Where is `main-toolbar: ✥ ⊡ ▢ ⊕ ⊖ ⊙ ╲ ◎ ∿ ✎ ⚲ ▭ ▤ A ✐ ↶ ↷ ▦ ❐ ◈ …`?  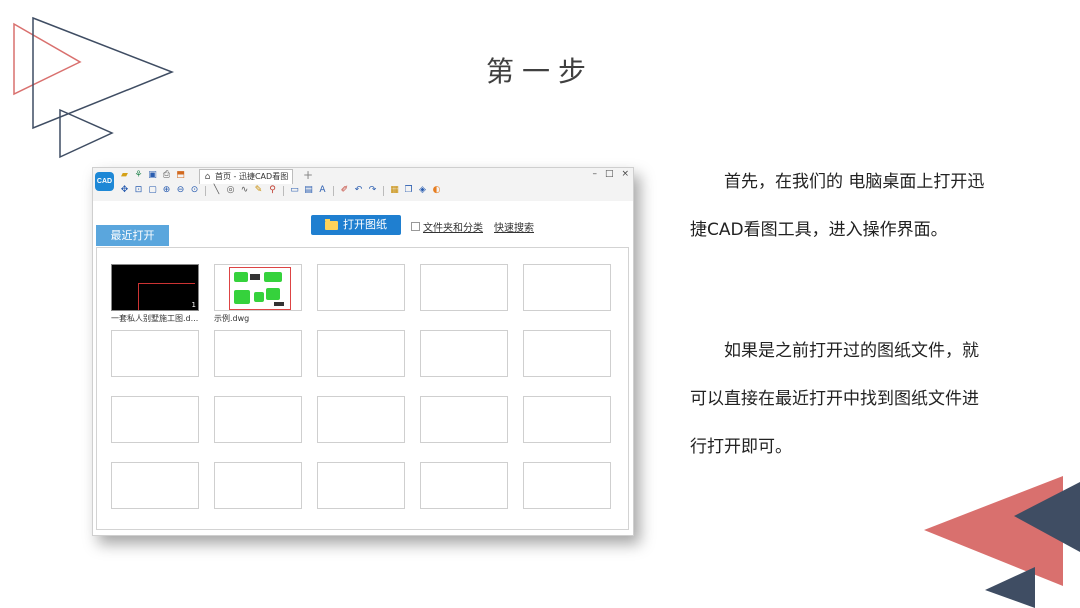 main-toolbar: ✥ ⊡ ▢ ⊕ ⊖ ⊙ ╲ ◎ ∿ ✎ ⚲ ▭ ▤ A ✐ ↶ ↷ ▦ ❐ ◈ … is located at coordinates (280, 190).